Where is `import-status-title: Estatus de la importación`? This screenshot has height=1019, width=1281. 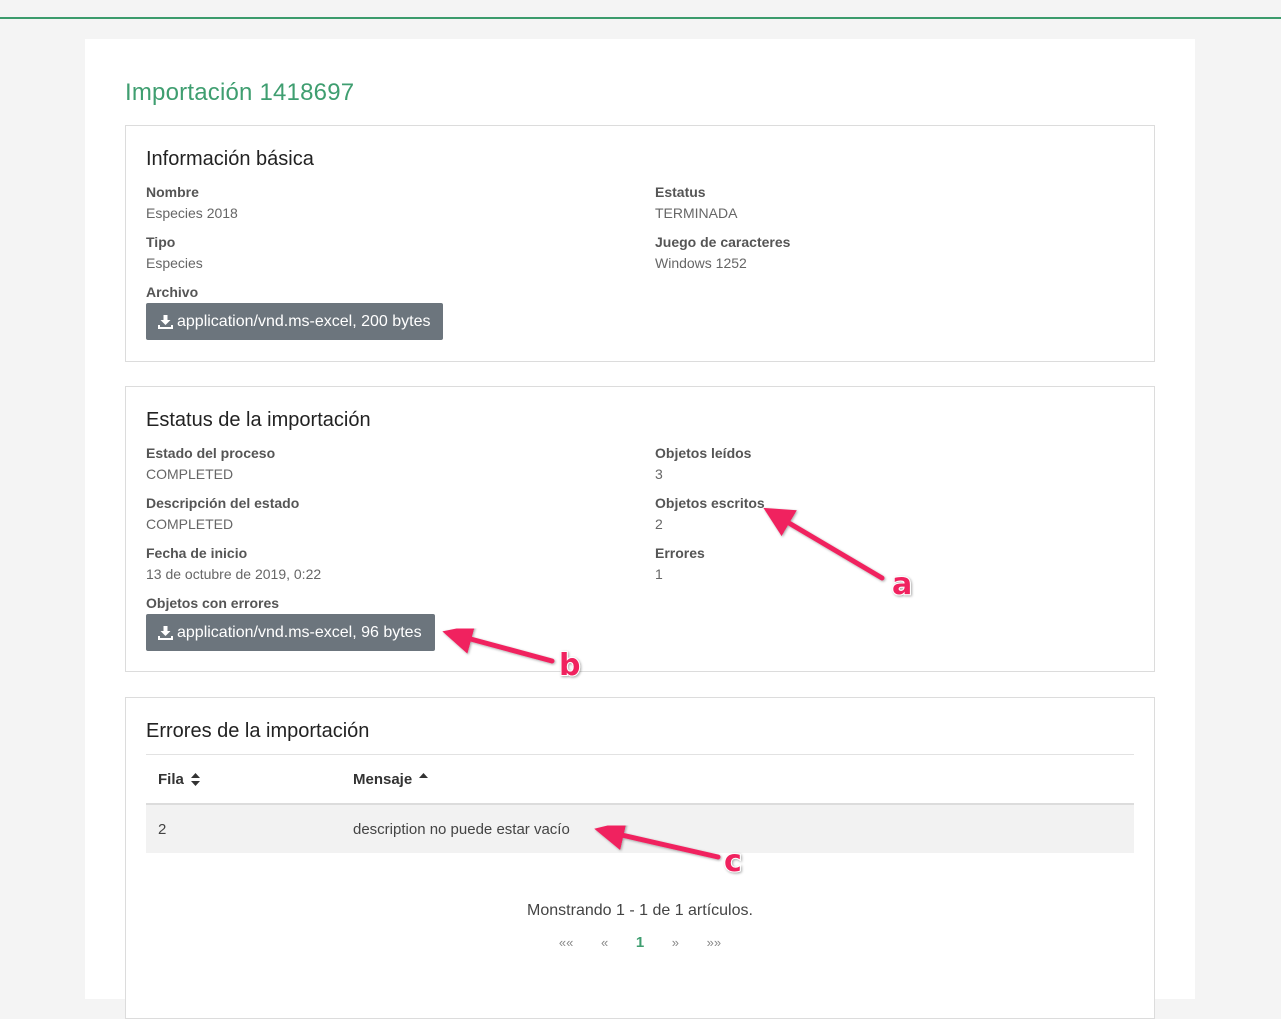 import-status-title: Estatus de la importación is located at coordinates (258, 420).